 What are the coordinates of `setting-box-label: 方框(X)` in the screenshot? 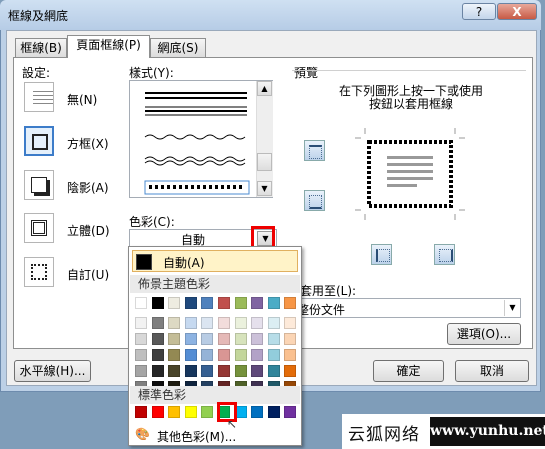 It's located at (88, 143).